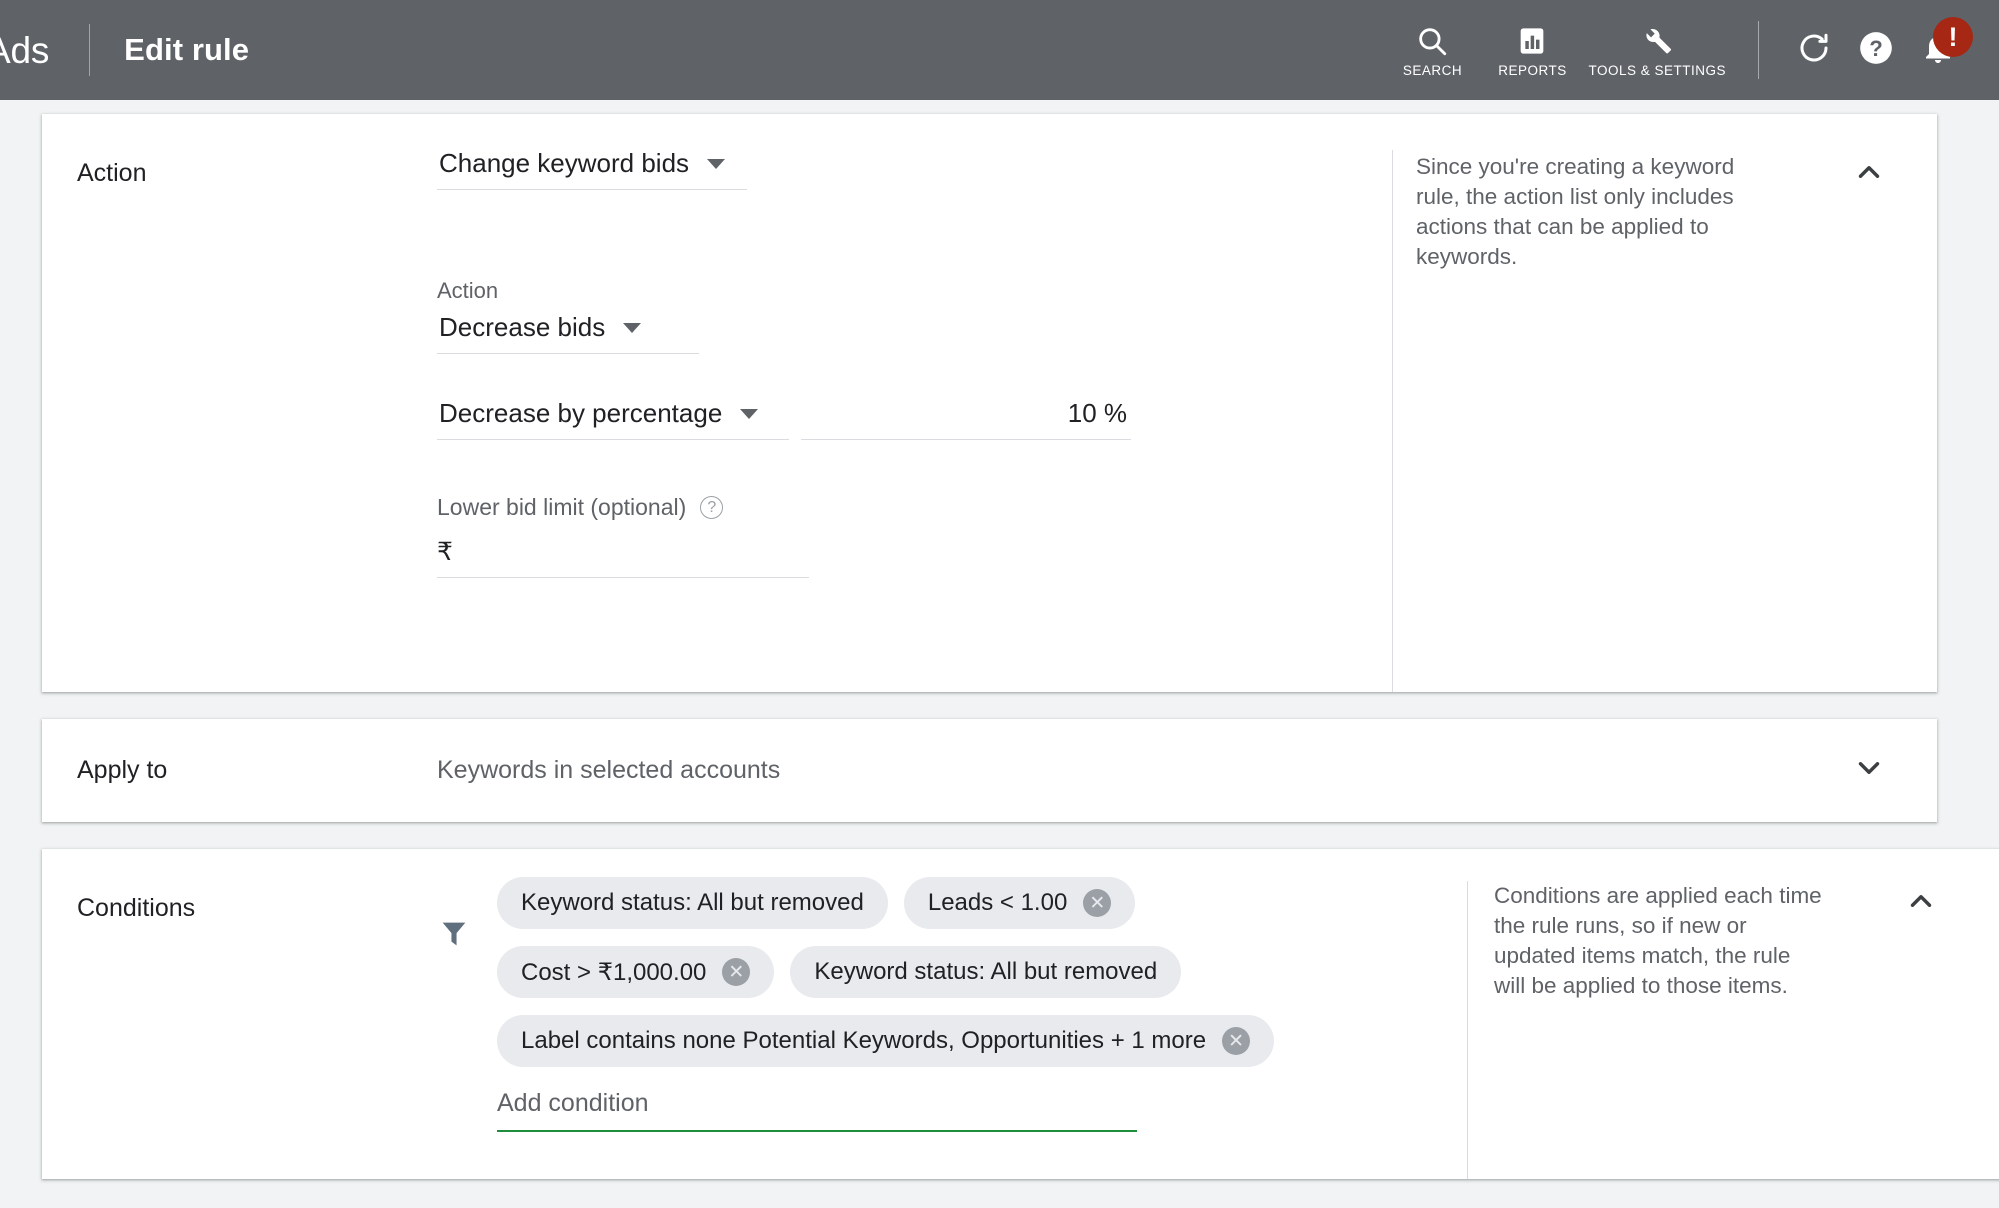 The image size is (1999, 1208). I want to click on header-actions: SEARCH REPORTS TOOLS & SETTINGS ? !, so click(1690, 50).